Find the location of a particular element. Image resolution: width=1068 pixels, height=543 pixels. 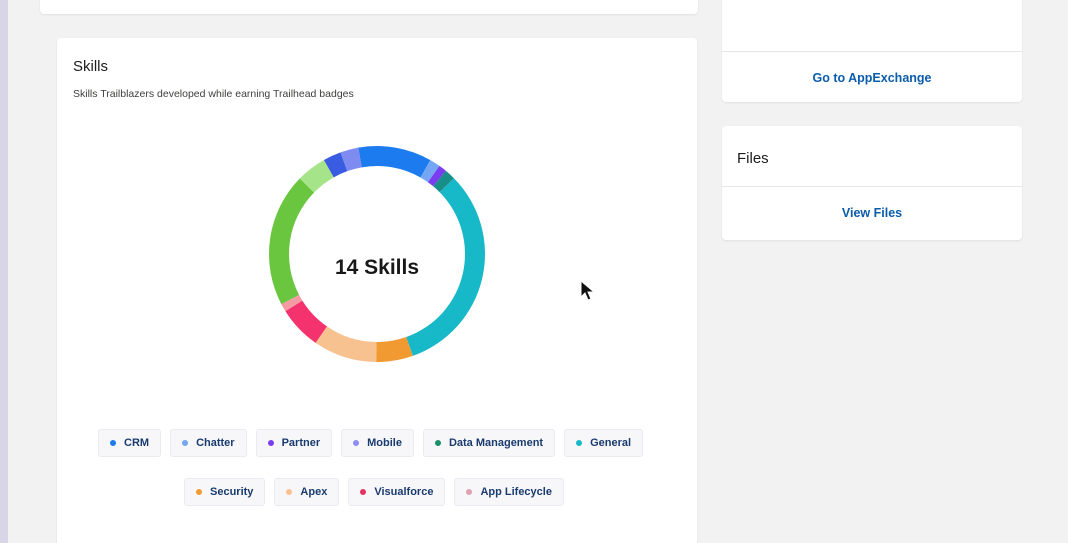

go-to-appexchange-link: Go to AppExchange is located at coordinates (872, 78).